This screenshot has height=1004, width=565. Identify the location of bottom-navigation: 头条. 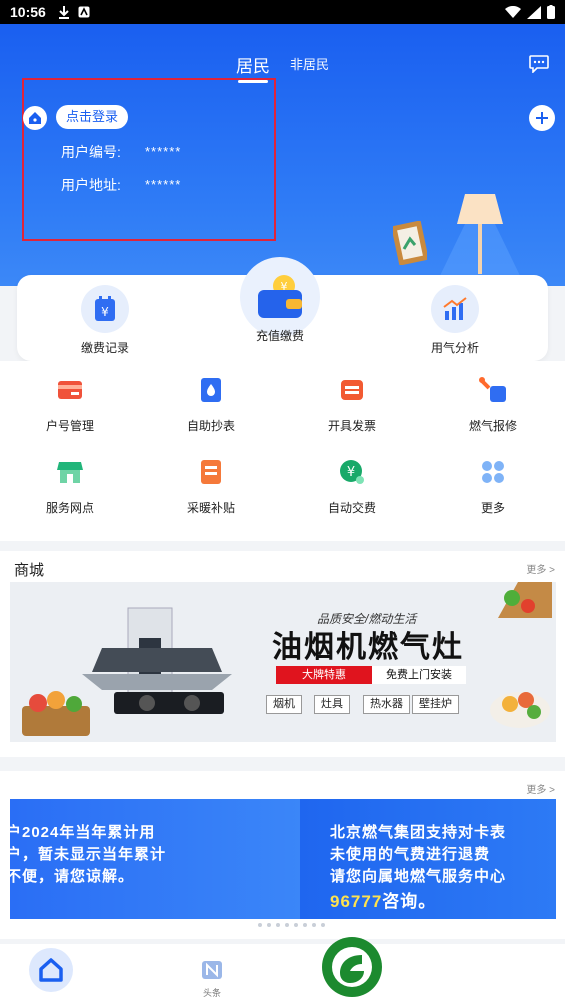
(282, 970).